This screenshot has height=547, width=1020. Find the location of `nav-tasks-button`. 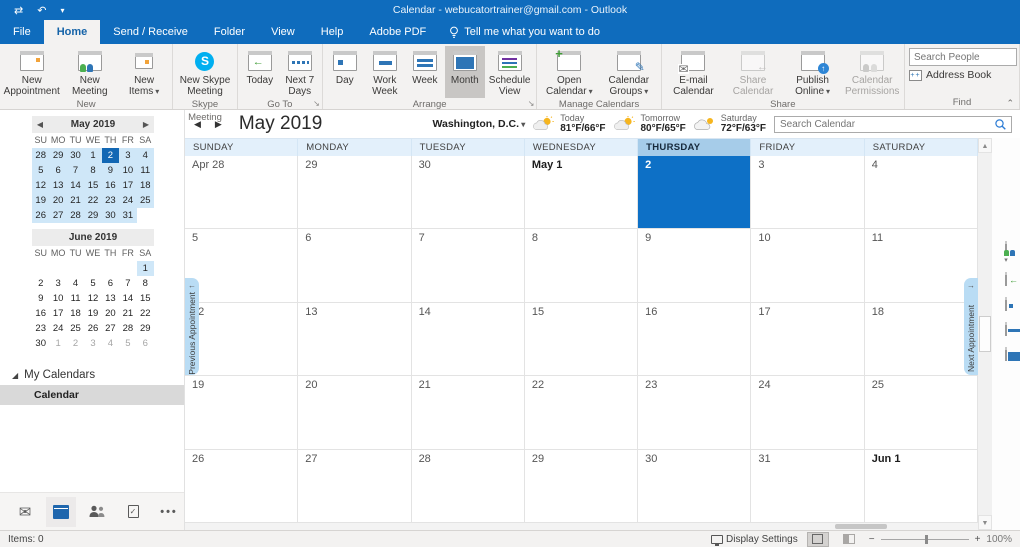

nav-tasks-button is located at coordinates (133, 512).